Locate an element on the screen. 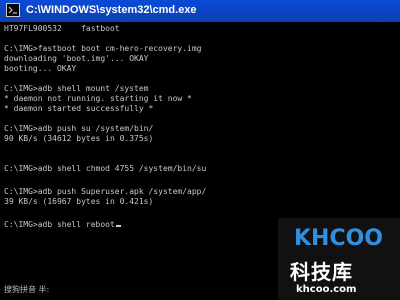 Image resolution: width=400 pixels, height=300 pixels. watermark: KHCOO 科技库 khcoo.com is located at coordinates (339, 259).